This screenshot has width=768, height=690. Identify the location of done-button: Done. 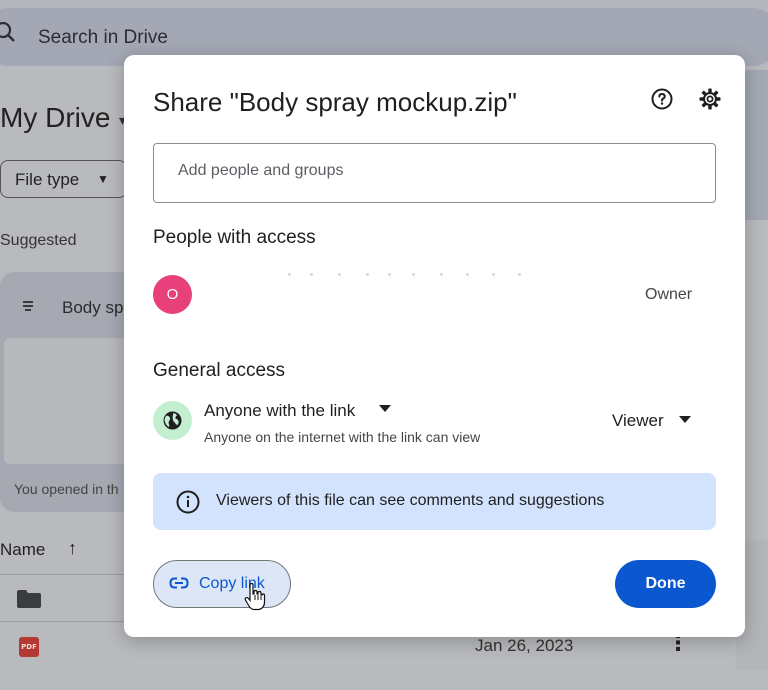
(665, 584).